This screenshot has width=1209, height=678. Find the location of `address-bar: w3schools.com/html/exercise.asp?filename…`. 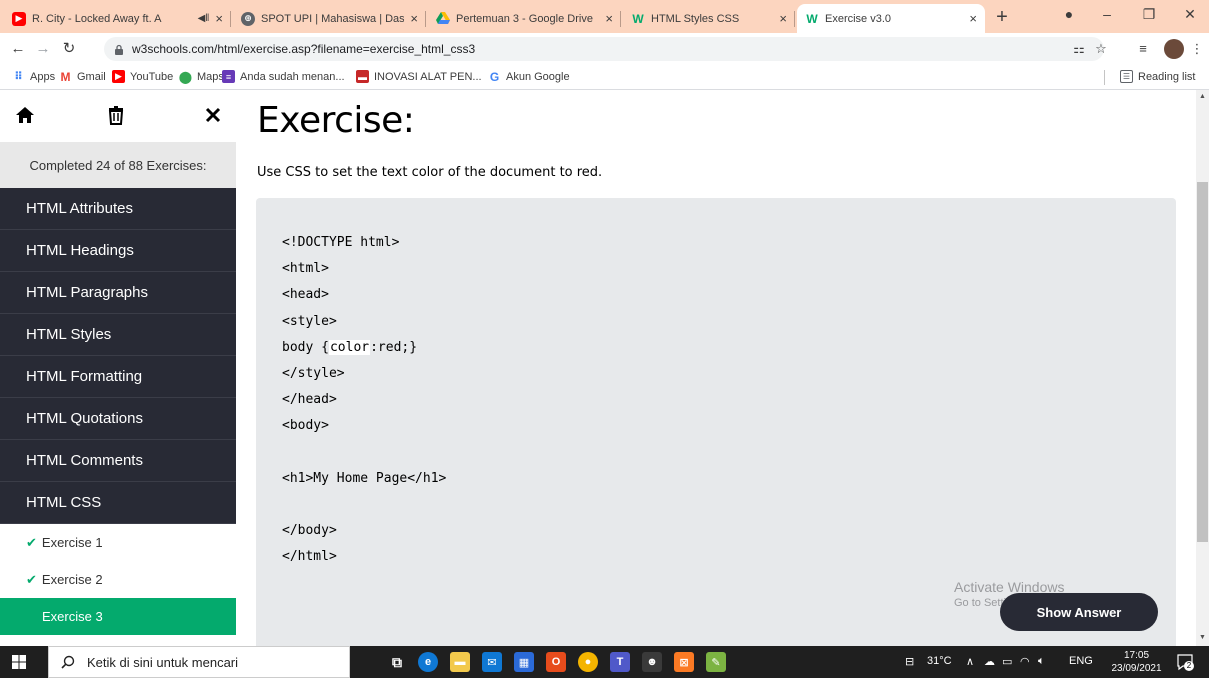

address-bar: w3schools.com/html/exercise.asp?filename… is located at coordinates (604, 49).